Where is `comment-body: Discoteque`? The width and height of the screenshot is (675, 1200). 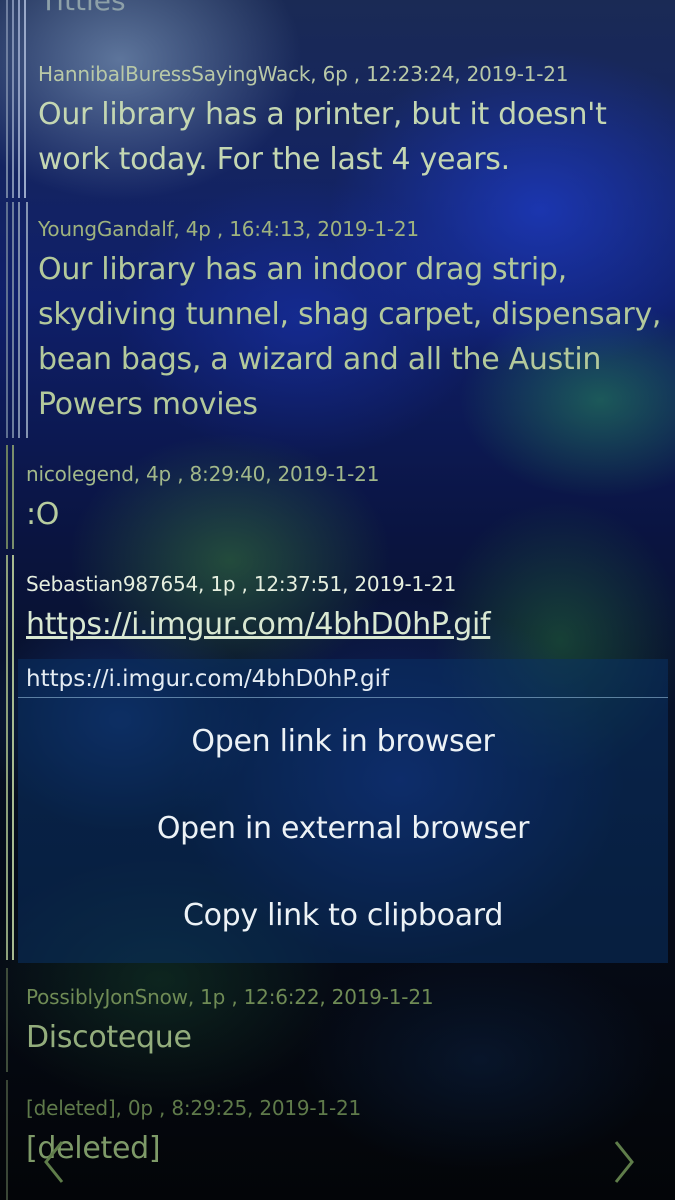 comment-body: Discoteque is located at coordinates (109, 1037).